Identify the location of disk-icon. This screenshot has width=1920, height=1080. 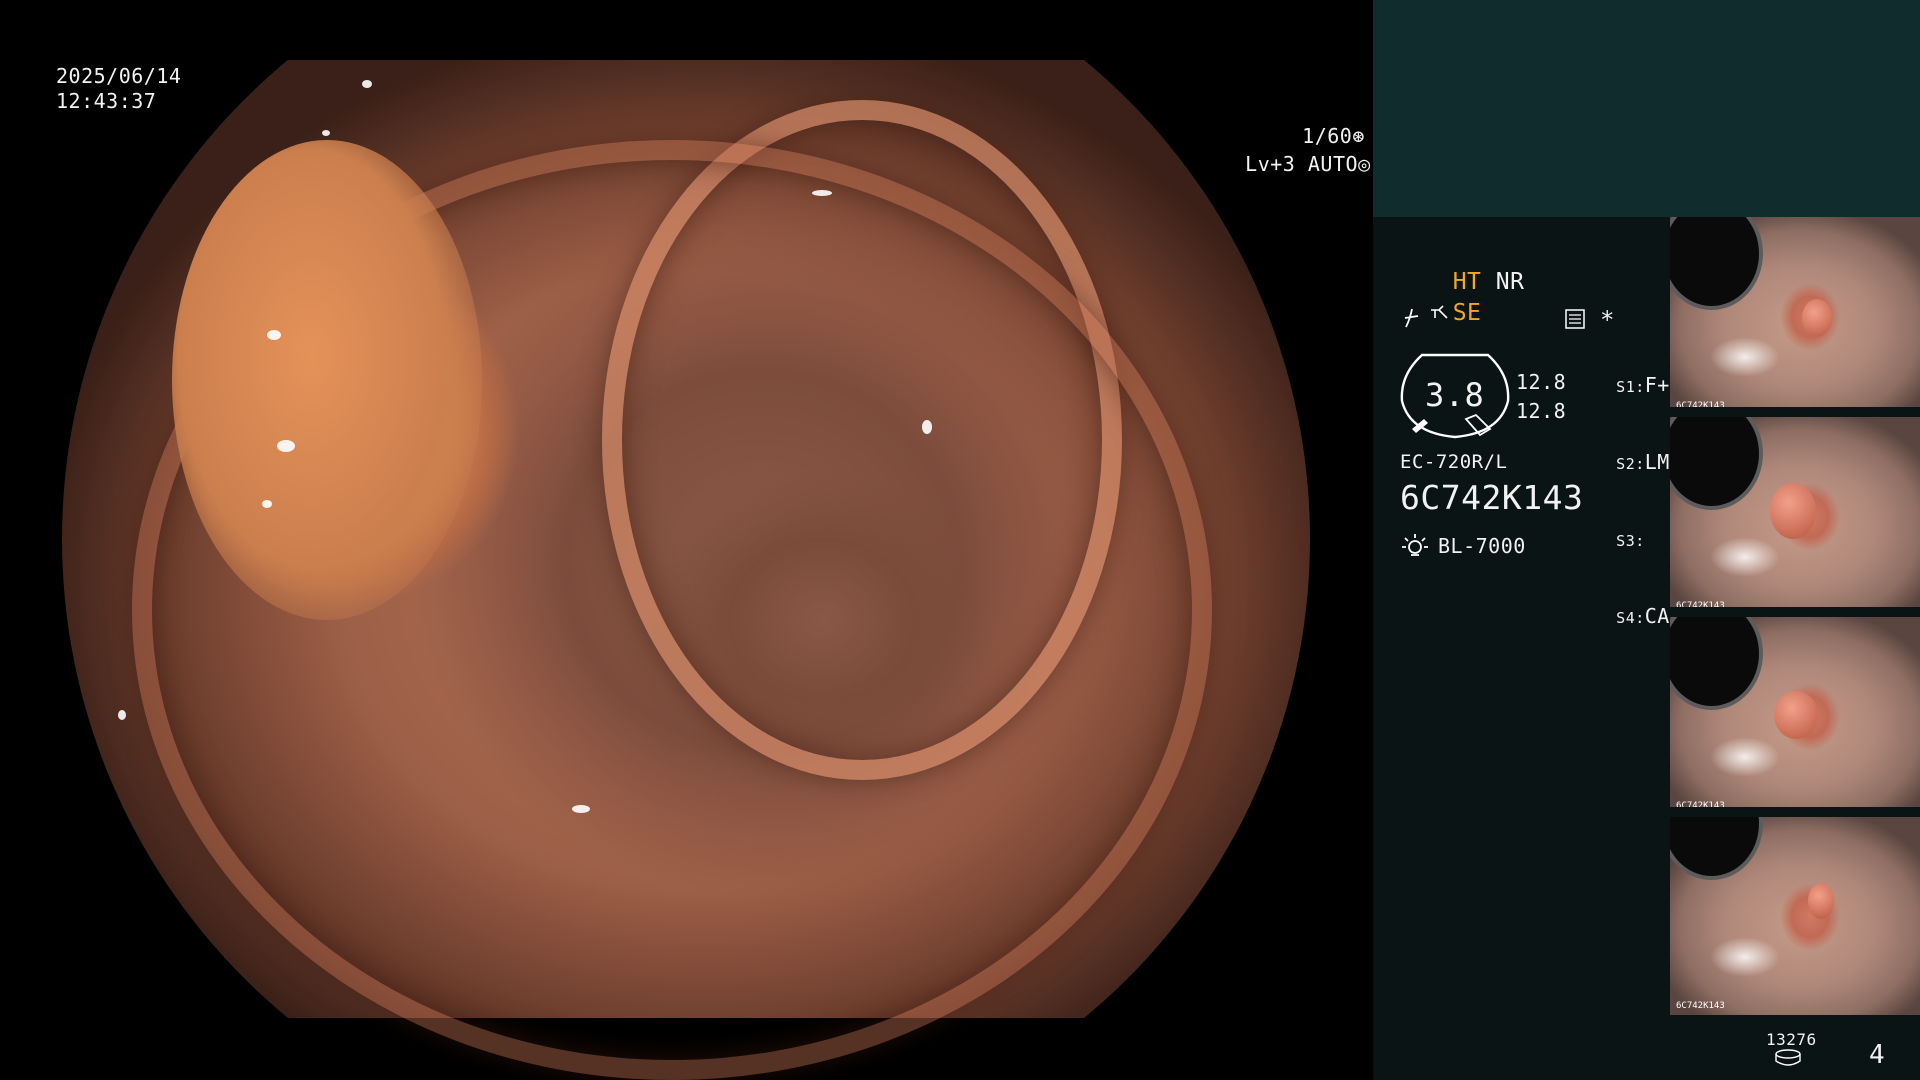
(1788, 1057).